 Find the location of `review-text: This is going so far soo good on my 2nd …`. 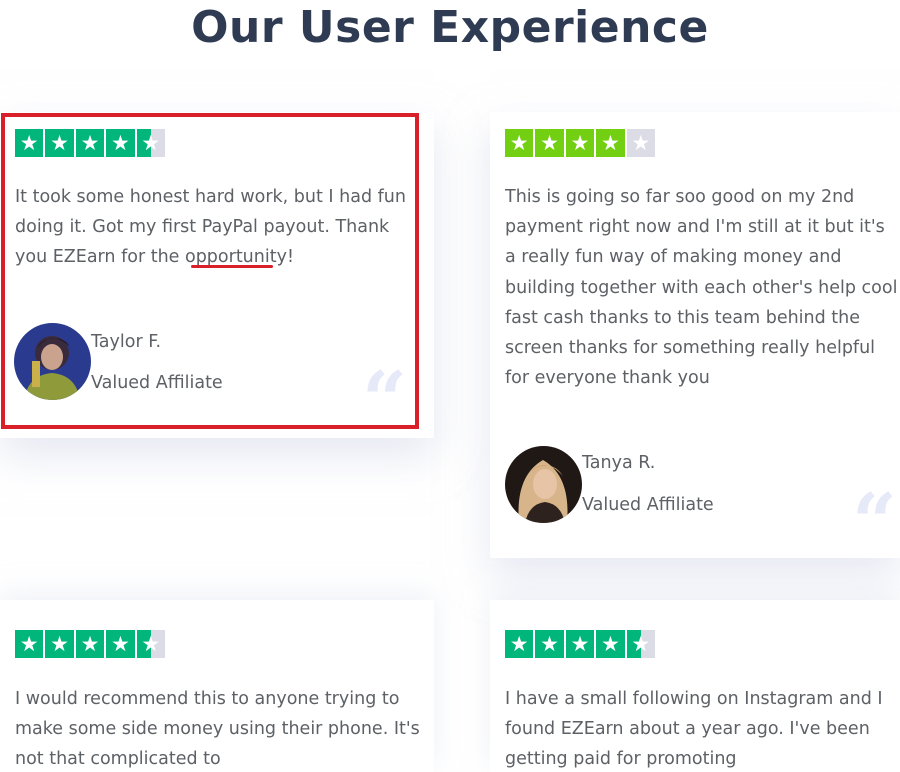

review-text: This is going so far soo good on my 2nd … is located at coordinates (701, 288).